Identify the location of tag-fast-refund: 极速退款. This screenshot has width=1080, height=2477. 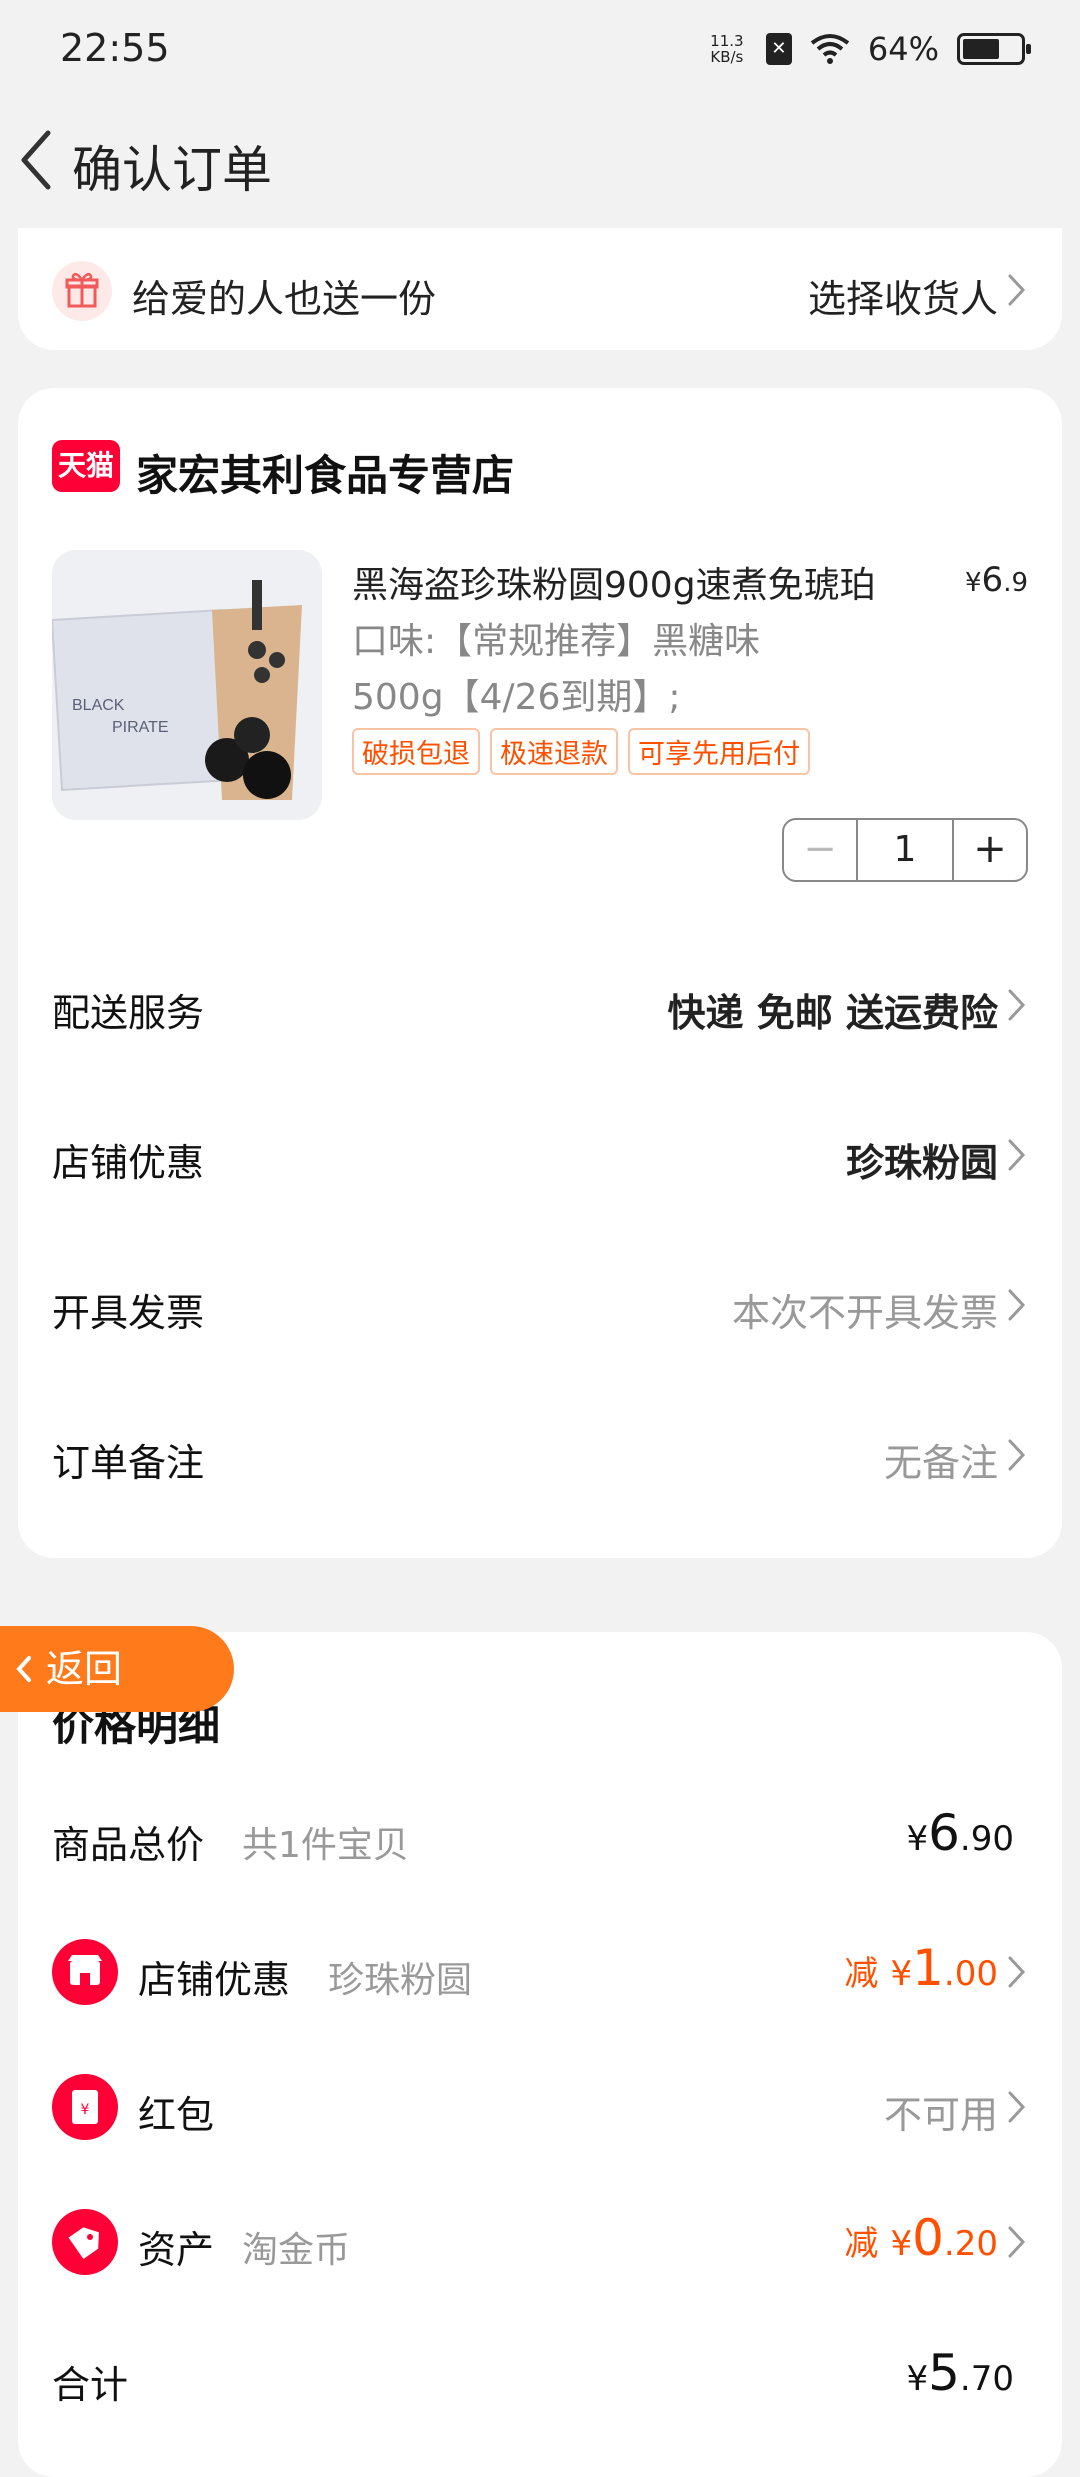
(554, 751).